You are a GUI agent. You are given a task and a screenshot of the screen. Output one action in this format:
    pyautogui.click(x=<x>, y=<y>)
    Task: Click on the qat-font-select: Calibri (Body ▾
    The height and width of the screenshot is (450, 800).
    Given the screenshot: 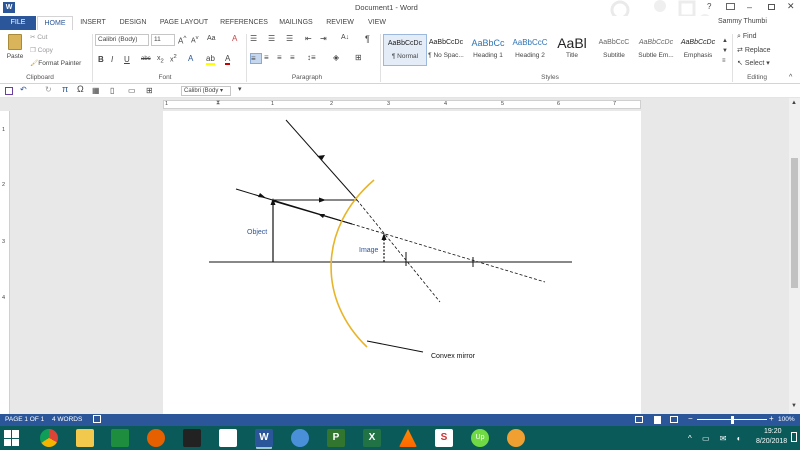 What is the action you would take?
    pyautogui.click(x=206, y=91)
    